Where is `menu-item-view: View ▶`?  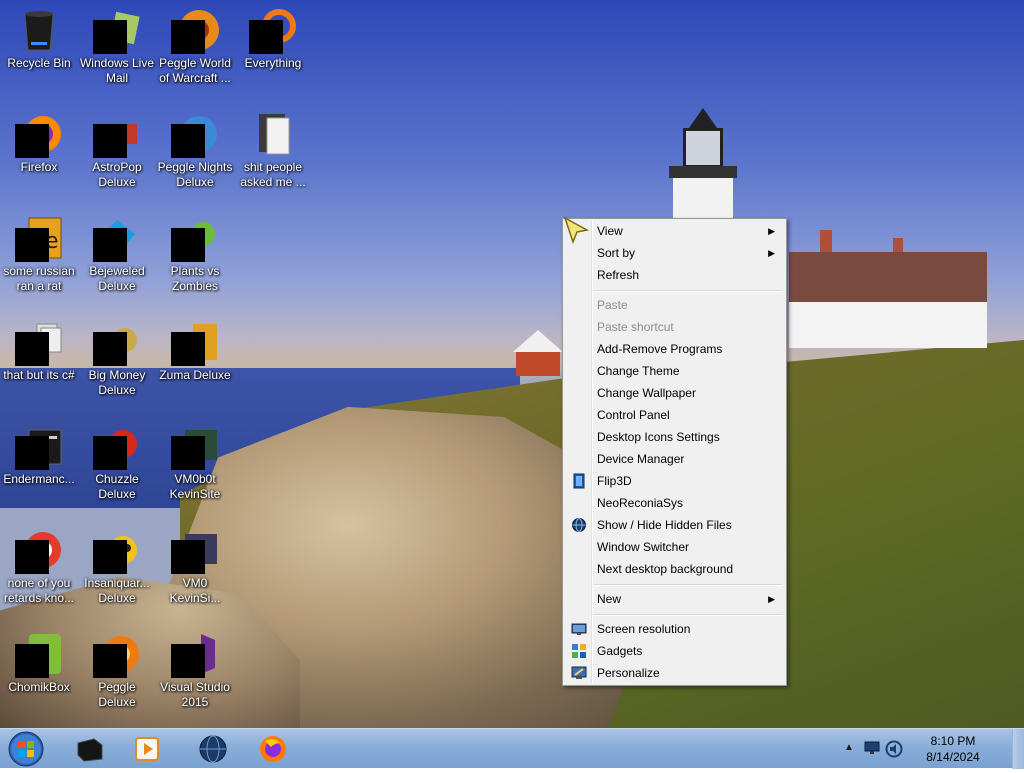
menu-item-view: View ▶ is located at coordinates (674, 231).